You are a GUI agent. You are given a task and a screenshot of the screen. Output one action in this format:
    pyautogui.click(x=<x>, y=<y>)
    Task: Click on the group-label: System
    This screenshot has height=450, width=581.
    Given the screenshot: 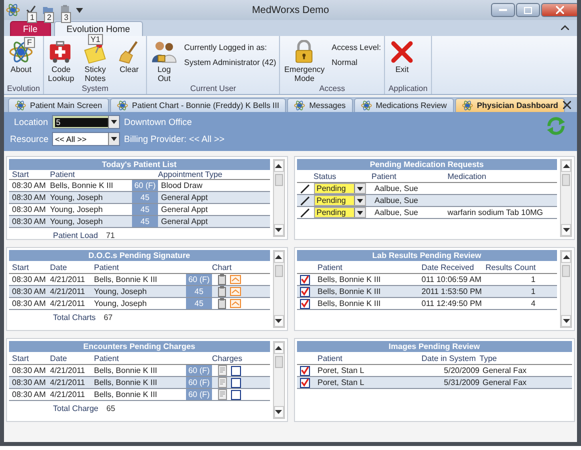 What is the action you would take?
    pyautogui.click(x=95, y=89)
    